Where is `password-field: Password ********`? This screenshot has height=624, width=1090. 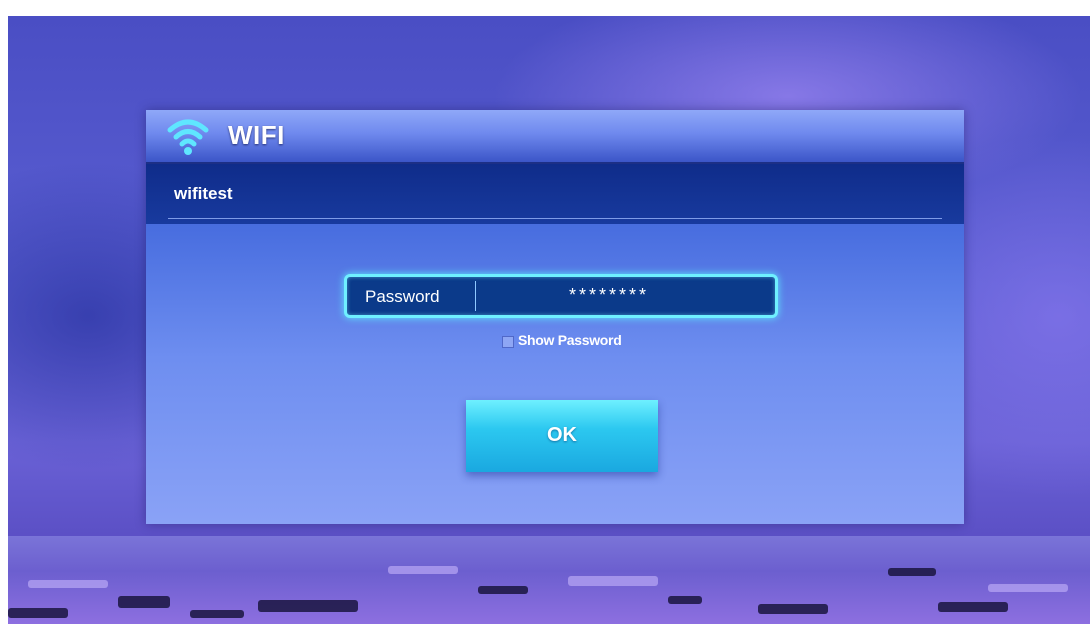
password-field: Password ******** is located at coordinates (561, 296).